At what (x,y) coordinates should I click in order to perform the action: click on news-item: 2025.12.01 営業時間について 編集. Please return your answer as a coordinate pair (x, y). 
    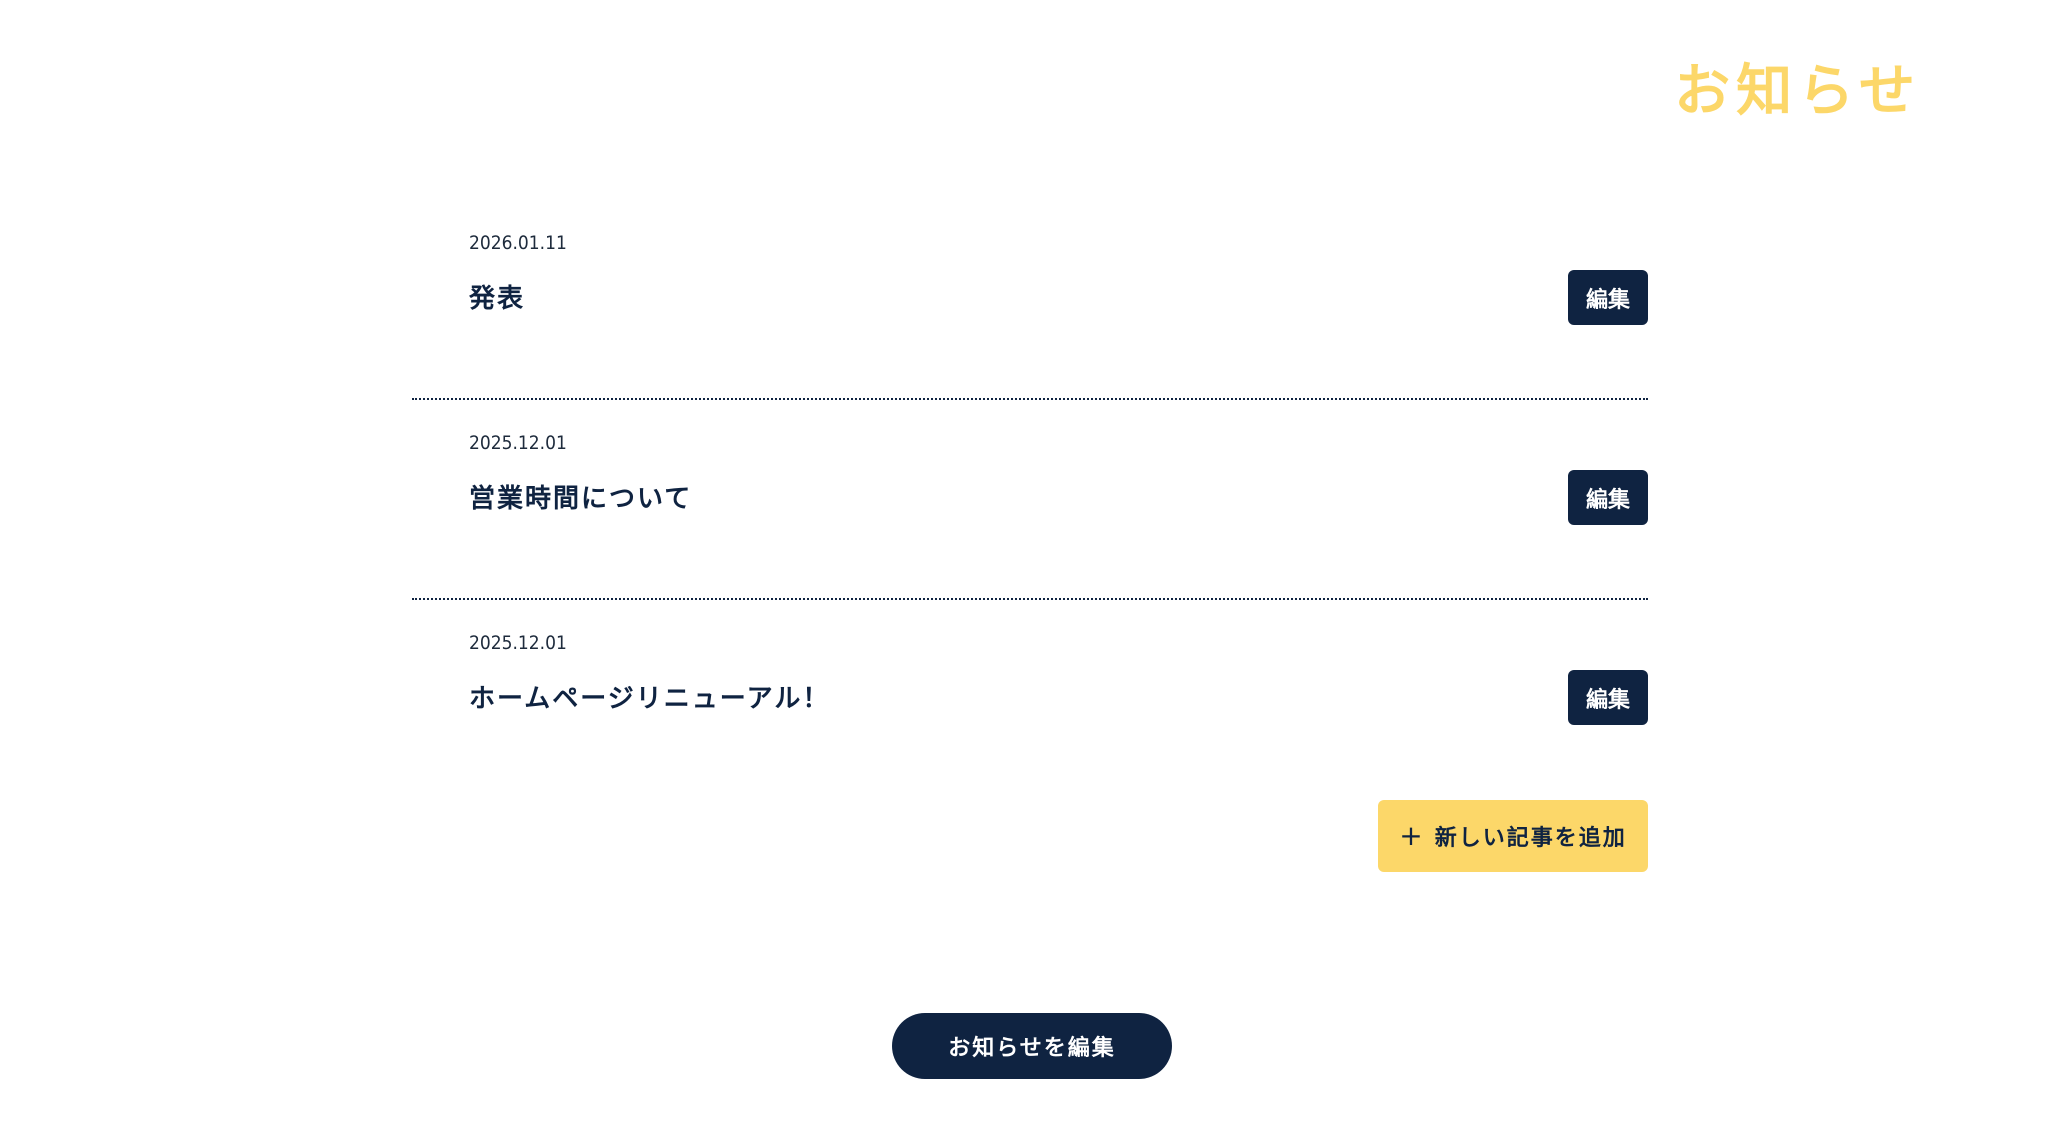
    Looking at the image, I should click on (1030, 500).